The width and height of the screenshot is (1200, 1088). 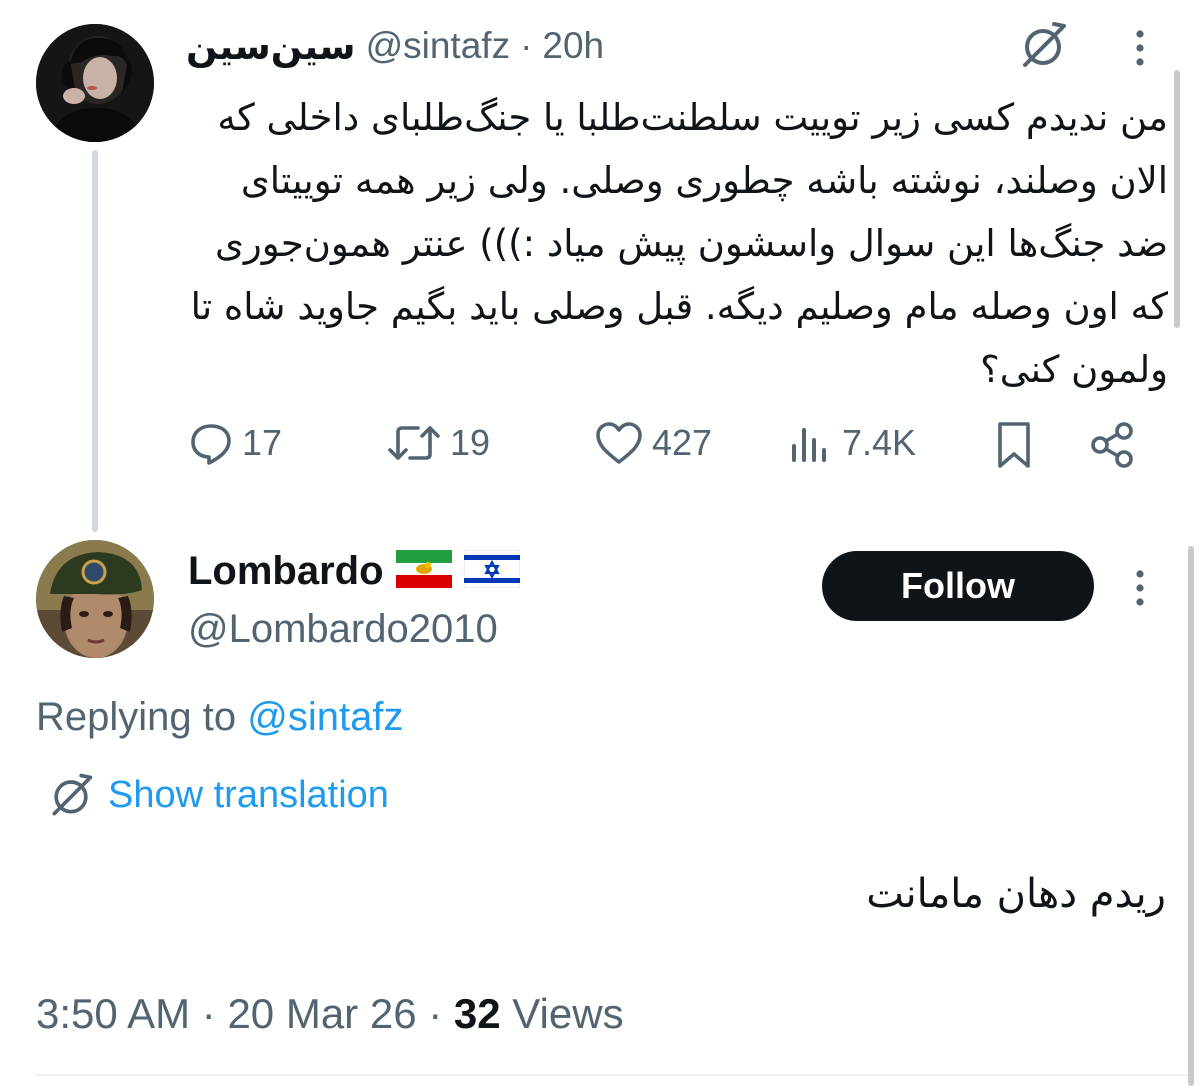 I want to click on follow-button: Follow, so click(x=958, y=586).